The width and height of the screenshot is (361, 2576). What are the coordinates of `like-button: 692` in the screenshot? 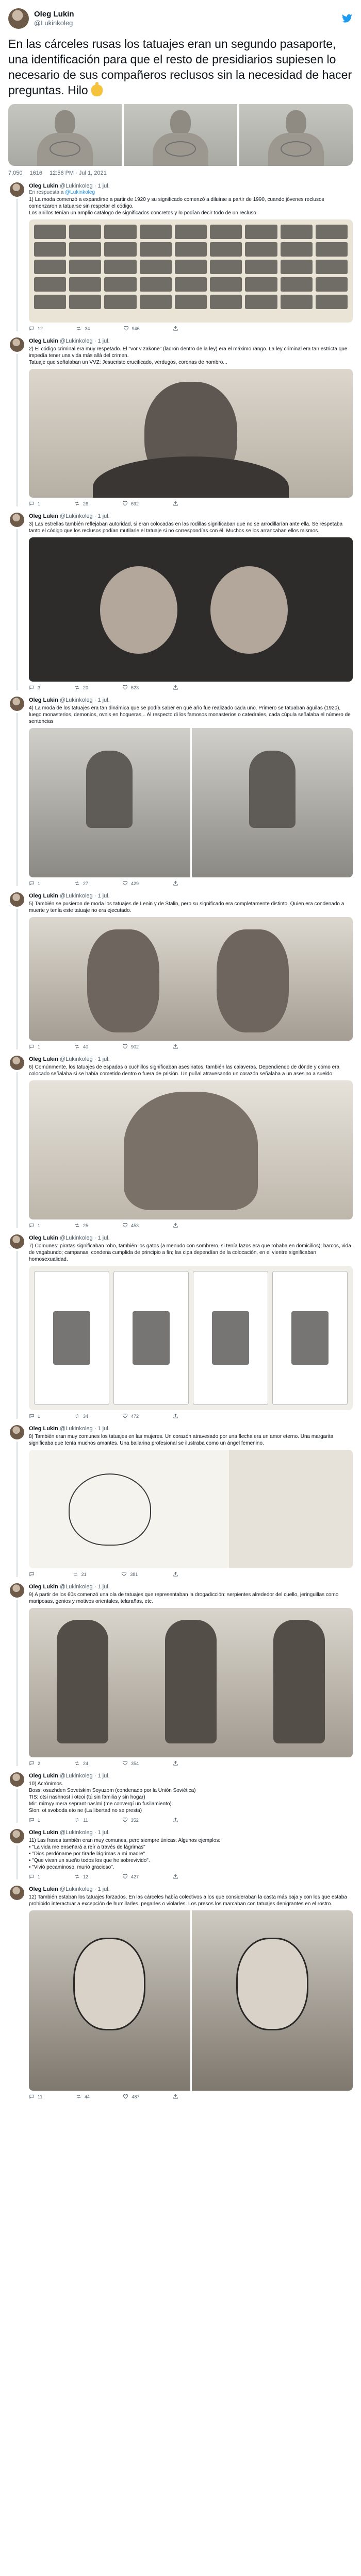 It's located at (130, 504).